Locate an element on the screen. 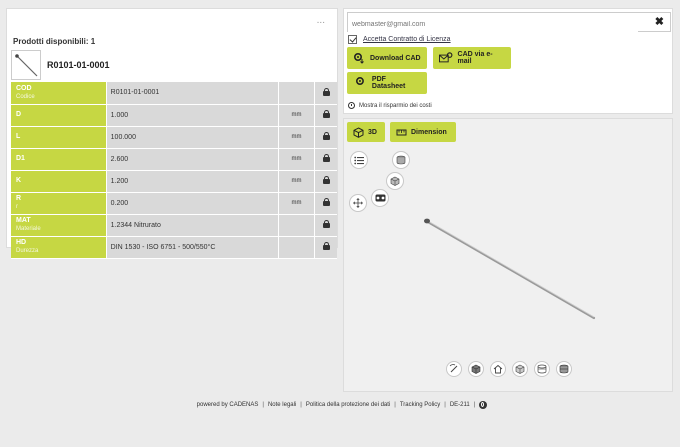  parameter-value: DIN 1530 - ISO 6751 - 500/550°C is located at coordinates (192, 247).